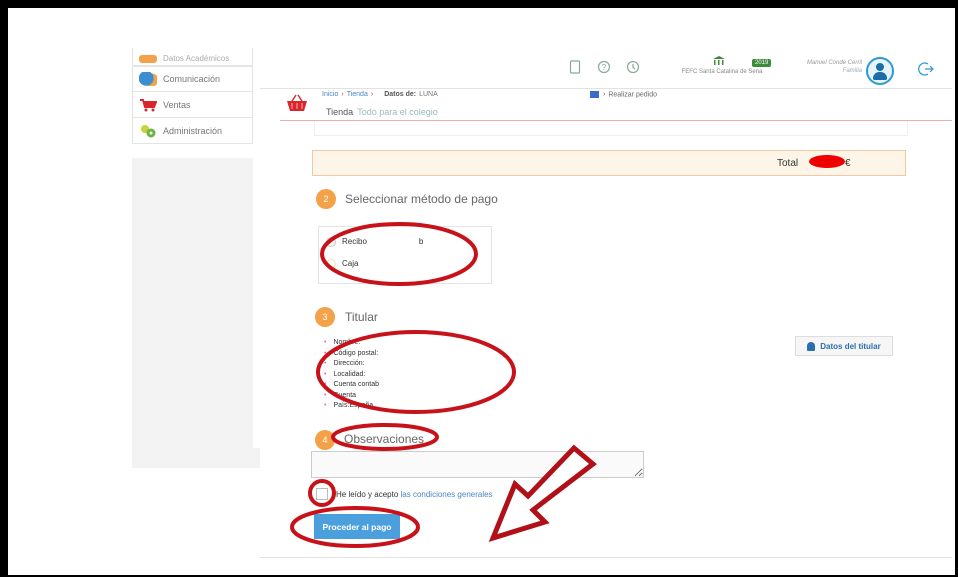  I want to click on holder-field: Código postal:, so click(351, 354).